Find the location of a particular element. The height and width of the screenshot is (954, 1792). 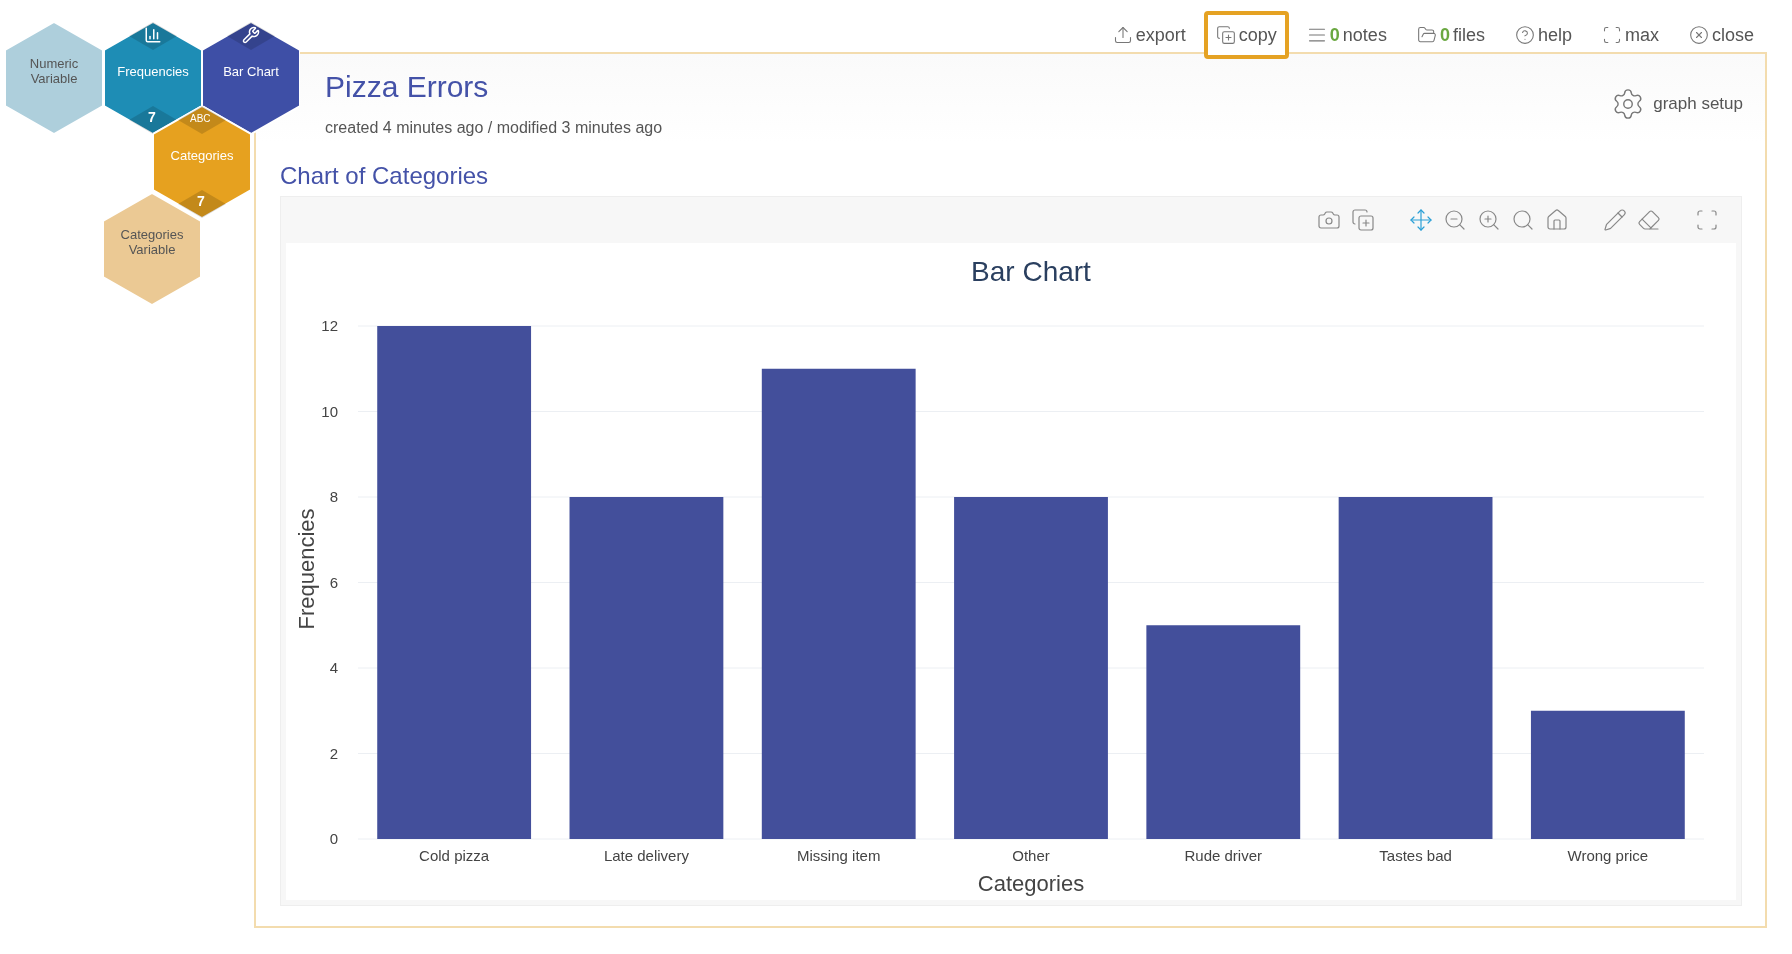

hexagon-node is located at coordinates (54, 78).